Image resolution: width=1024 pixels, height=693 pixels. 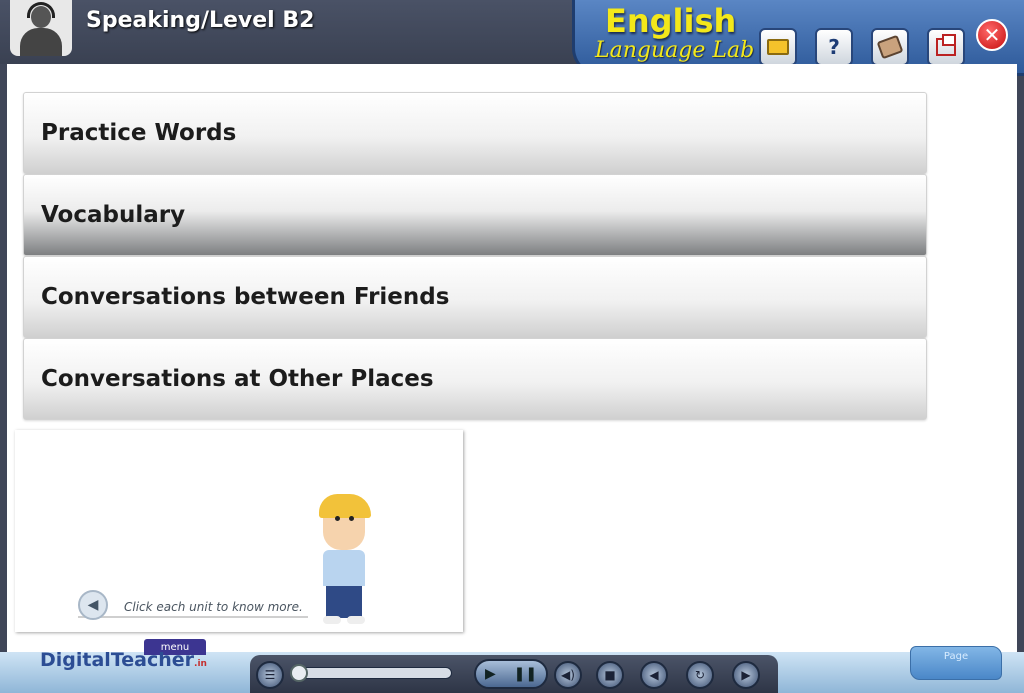 I want to click on close-icon: ✕, so click(x=992, y=35).